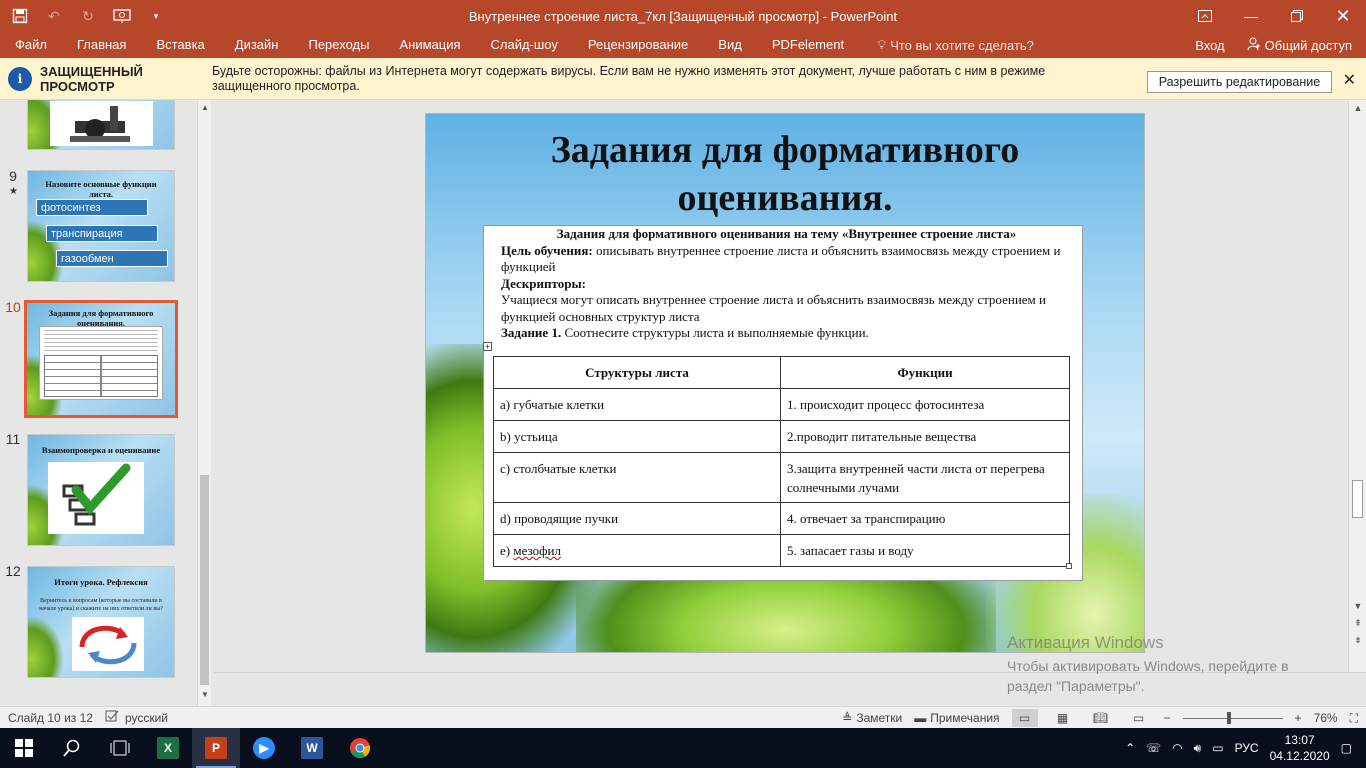  What do you see at coordinates (1326, 718) in the screenshot?
I see `zoom-level: 76%` at bounding box center [1326, 718].